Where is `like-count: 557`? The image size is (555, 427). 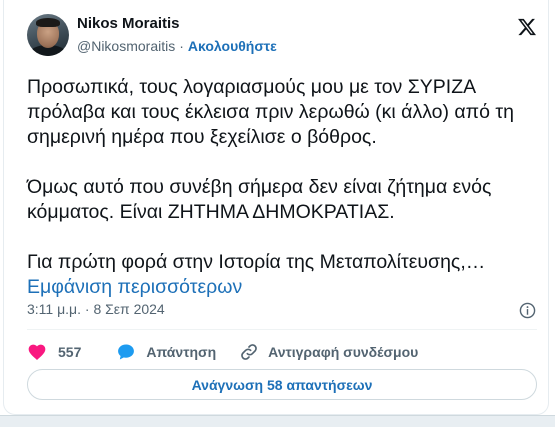
like-count: 557 is located at coordinates (70, 352).